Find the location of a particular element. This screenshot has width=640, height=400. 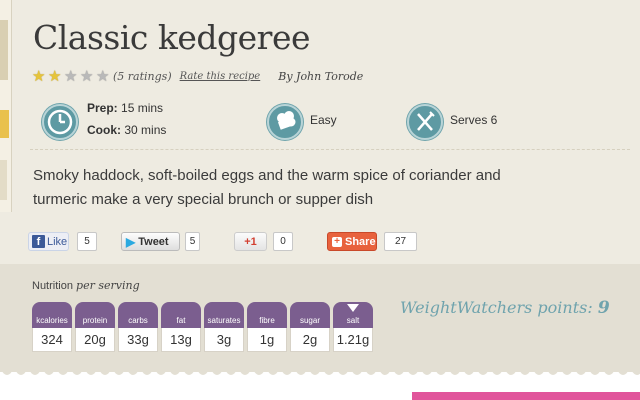

recipe-photo-edge is located at coordinates (6, 106).